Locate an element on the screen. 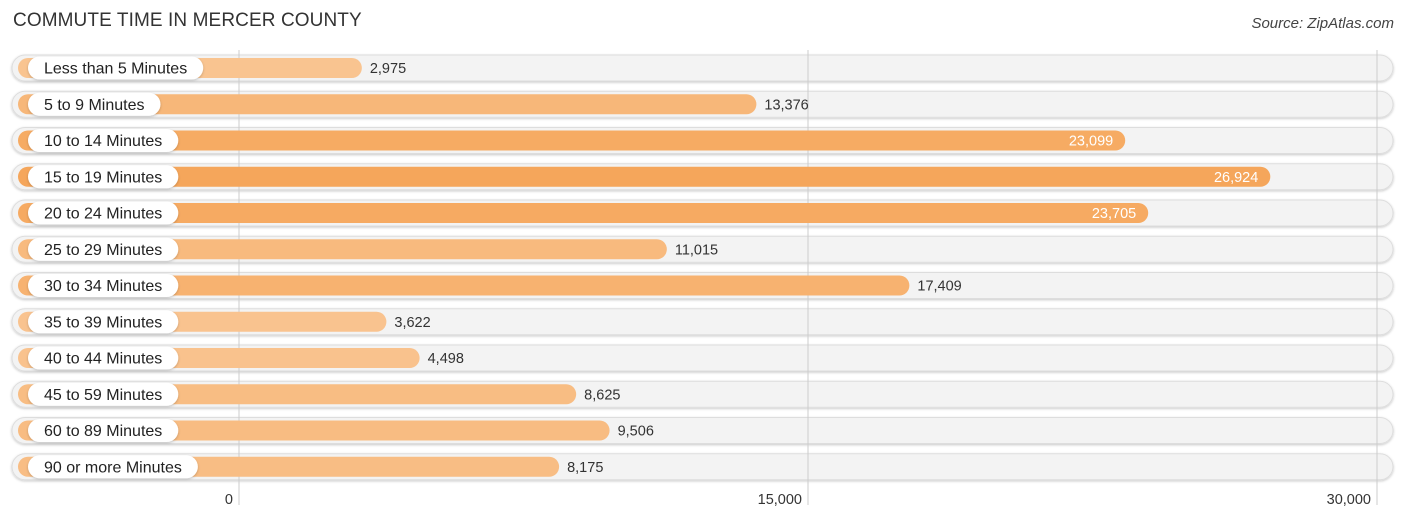 This screenshot has width=1406, height=523. value-label: 3,622 is located at coordinates (412, 323).